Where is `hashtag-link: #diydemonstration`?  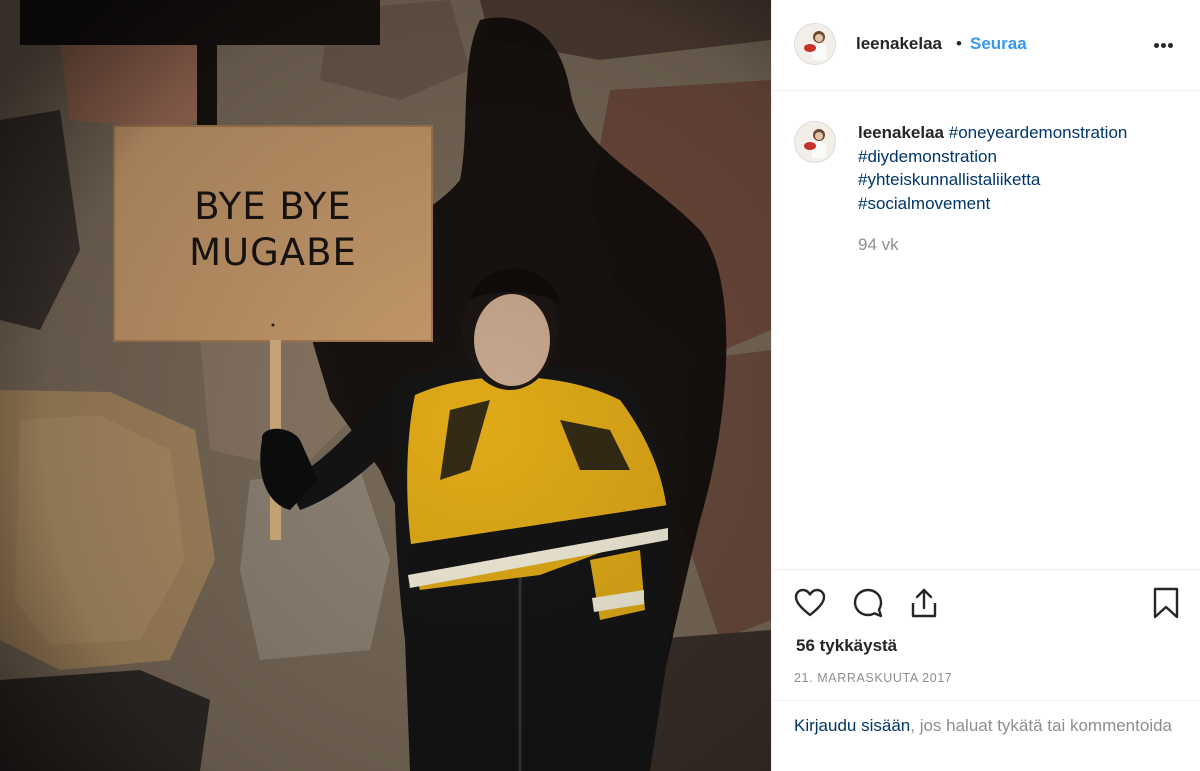
hashtag-link: #diydemonstration is located at coordinates (927, 156).